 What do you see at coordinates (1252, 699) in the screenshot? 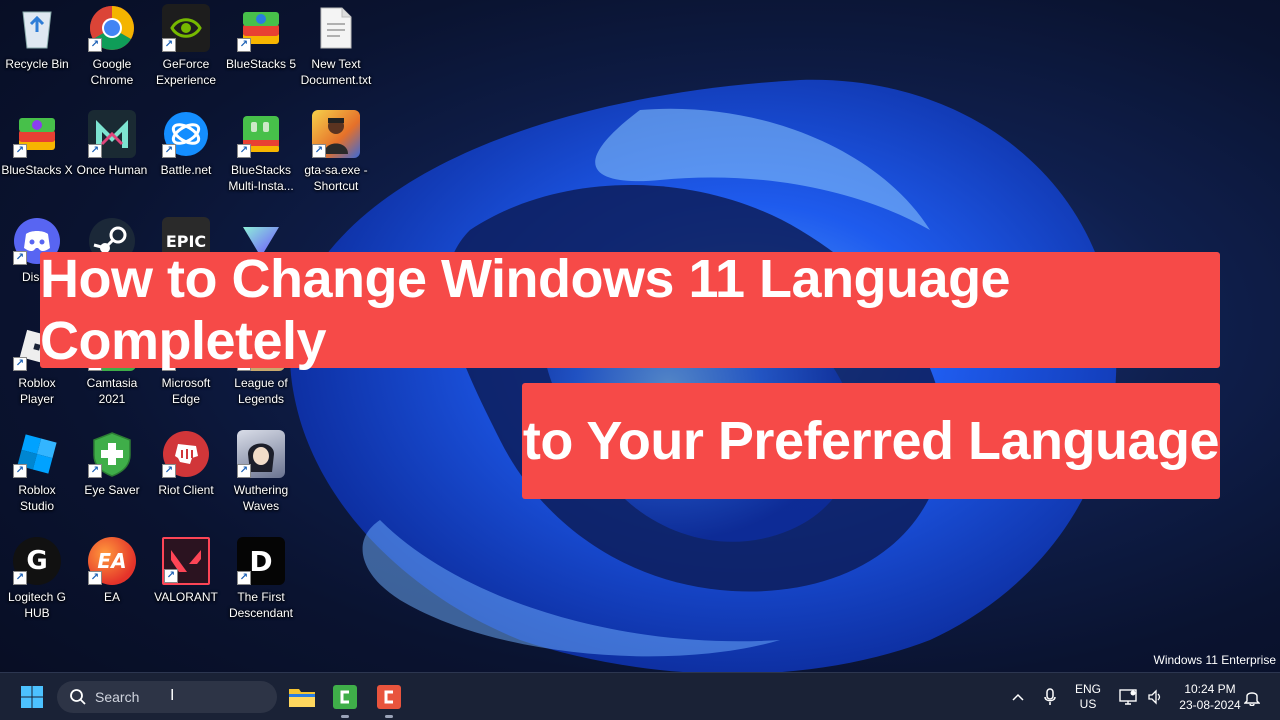
I see `notification-bell-icon` at bounding box center [1252, 699].